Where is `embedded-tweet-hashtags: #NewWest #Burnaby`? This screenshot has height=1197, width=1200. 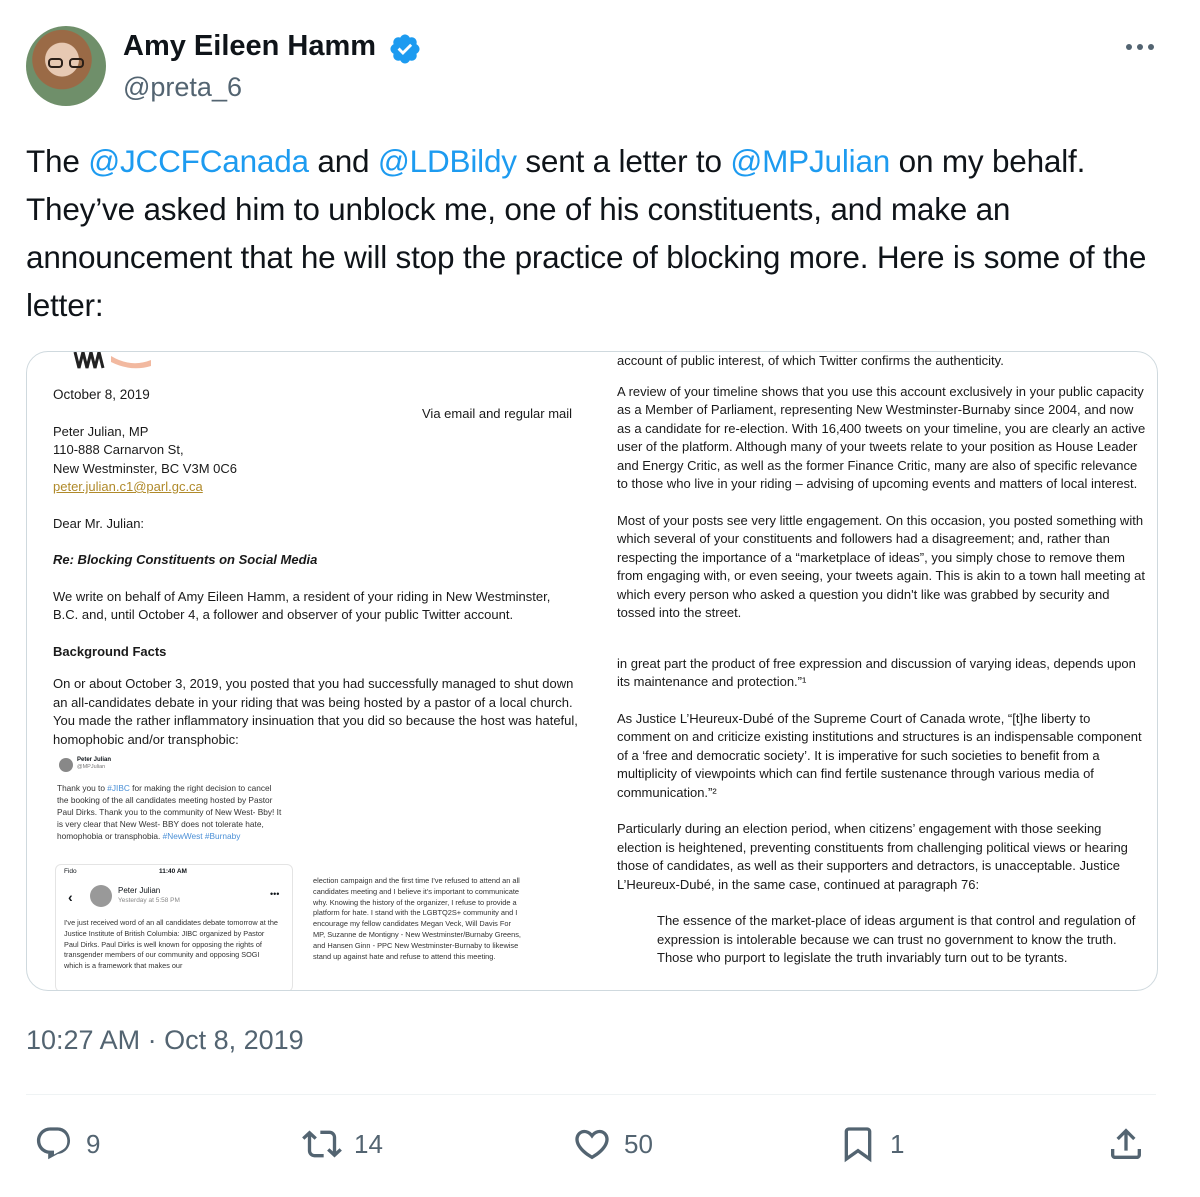 embedded-tweet-hashtags: #NewWest #Burnaby is located at coordinates (201, 836).